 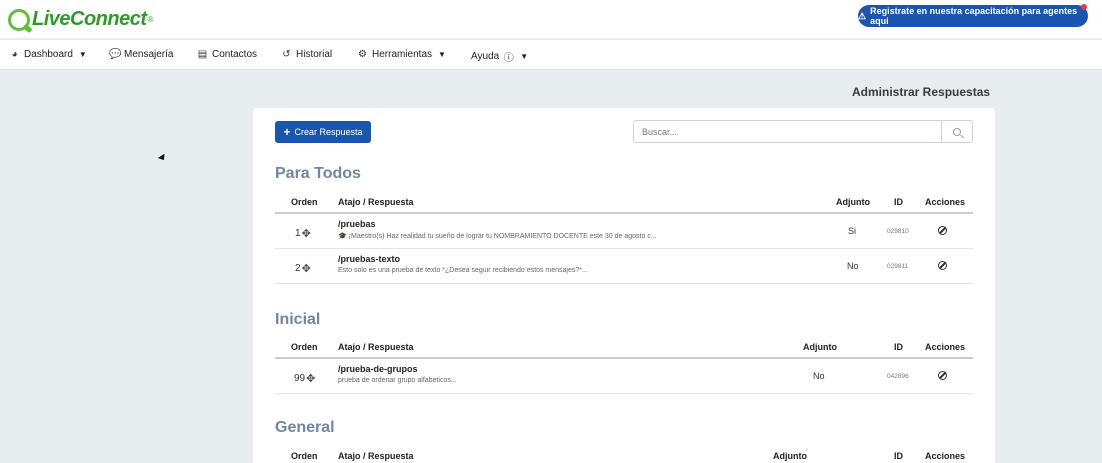 I want to click on page-title: Administrar Respuestas, so click(x=921, y=92).